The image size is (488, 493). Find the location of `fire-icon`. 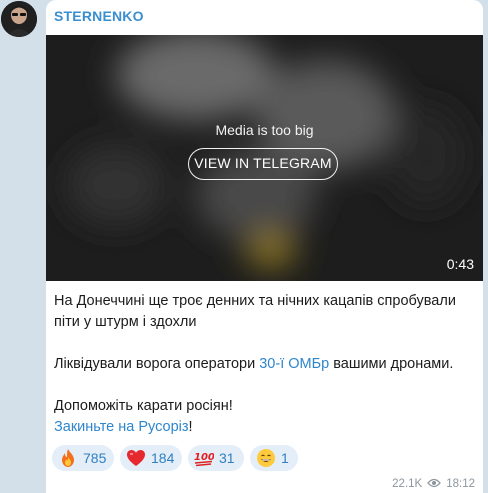

fire-icon is located at coordinates (68, 457).